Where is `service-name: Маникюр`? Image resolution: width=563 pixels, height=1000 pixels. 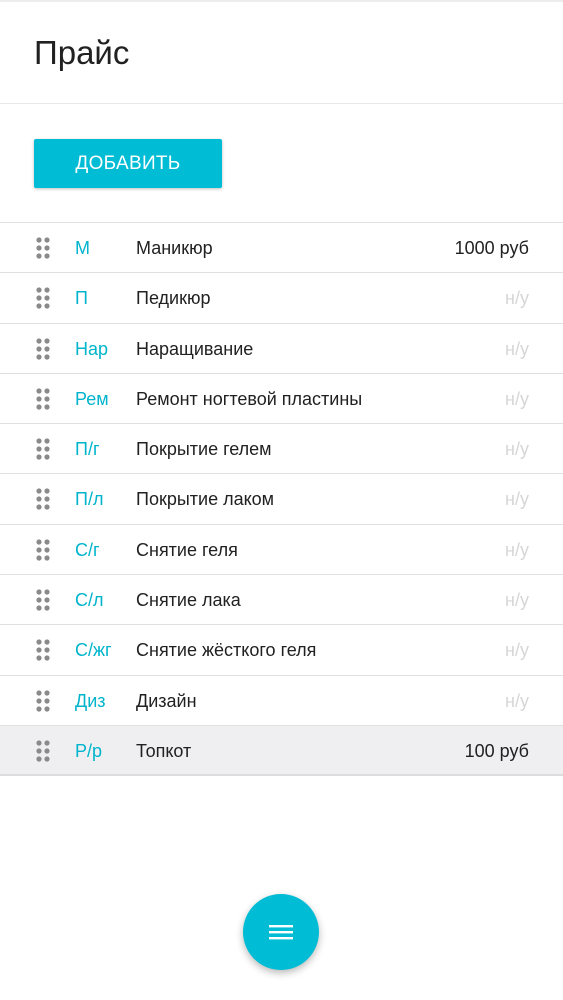
service-name: Маникюр is located at coordinates (174, 248).